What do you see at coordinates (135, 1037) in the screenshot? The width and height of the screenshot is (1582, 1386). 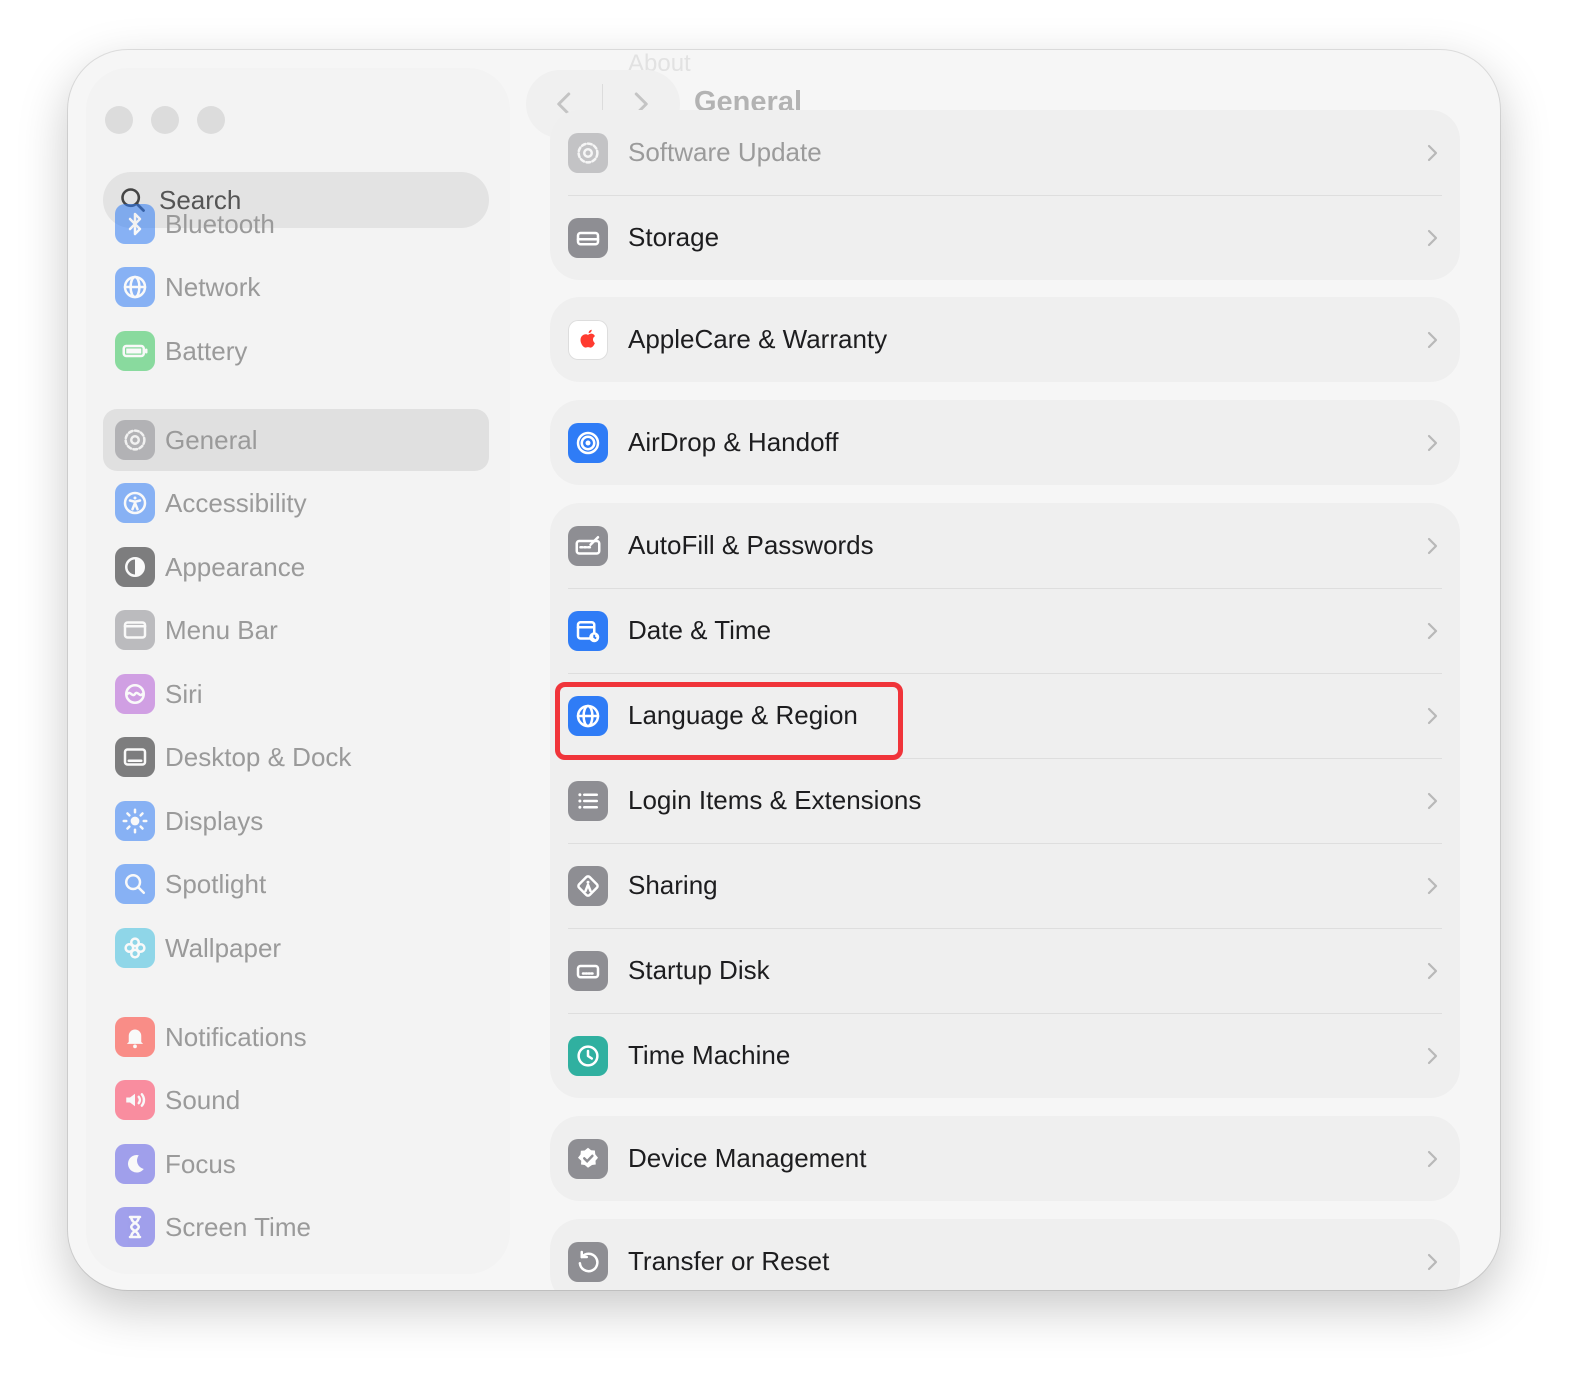 I see `bell-icon` at bounding box center [135, 1037].